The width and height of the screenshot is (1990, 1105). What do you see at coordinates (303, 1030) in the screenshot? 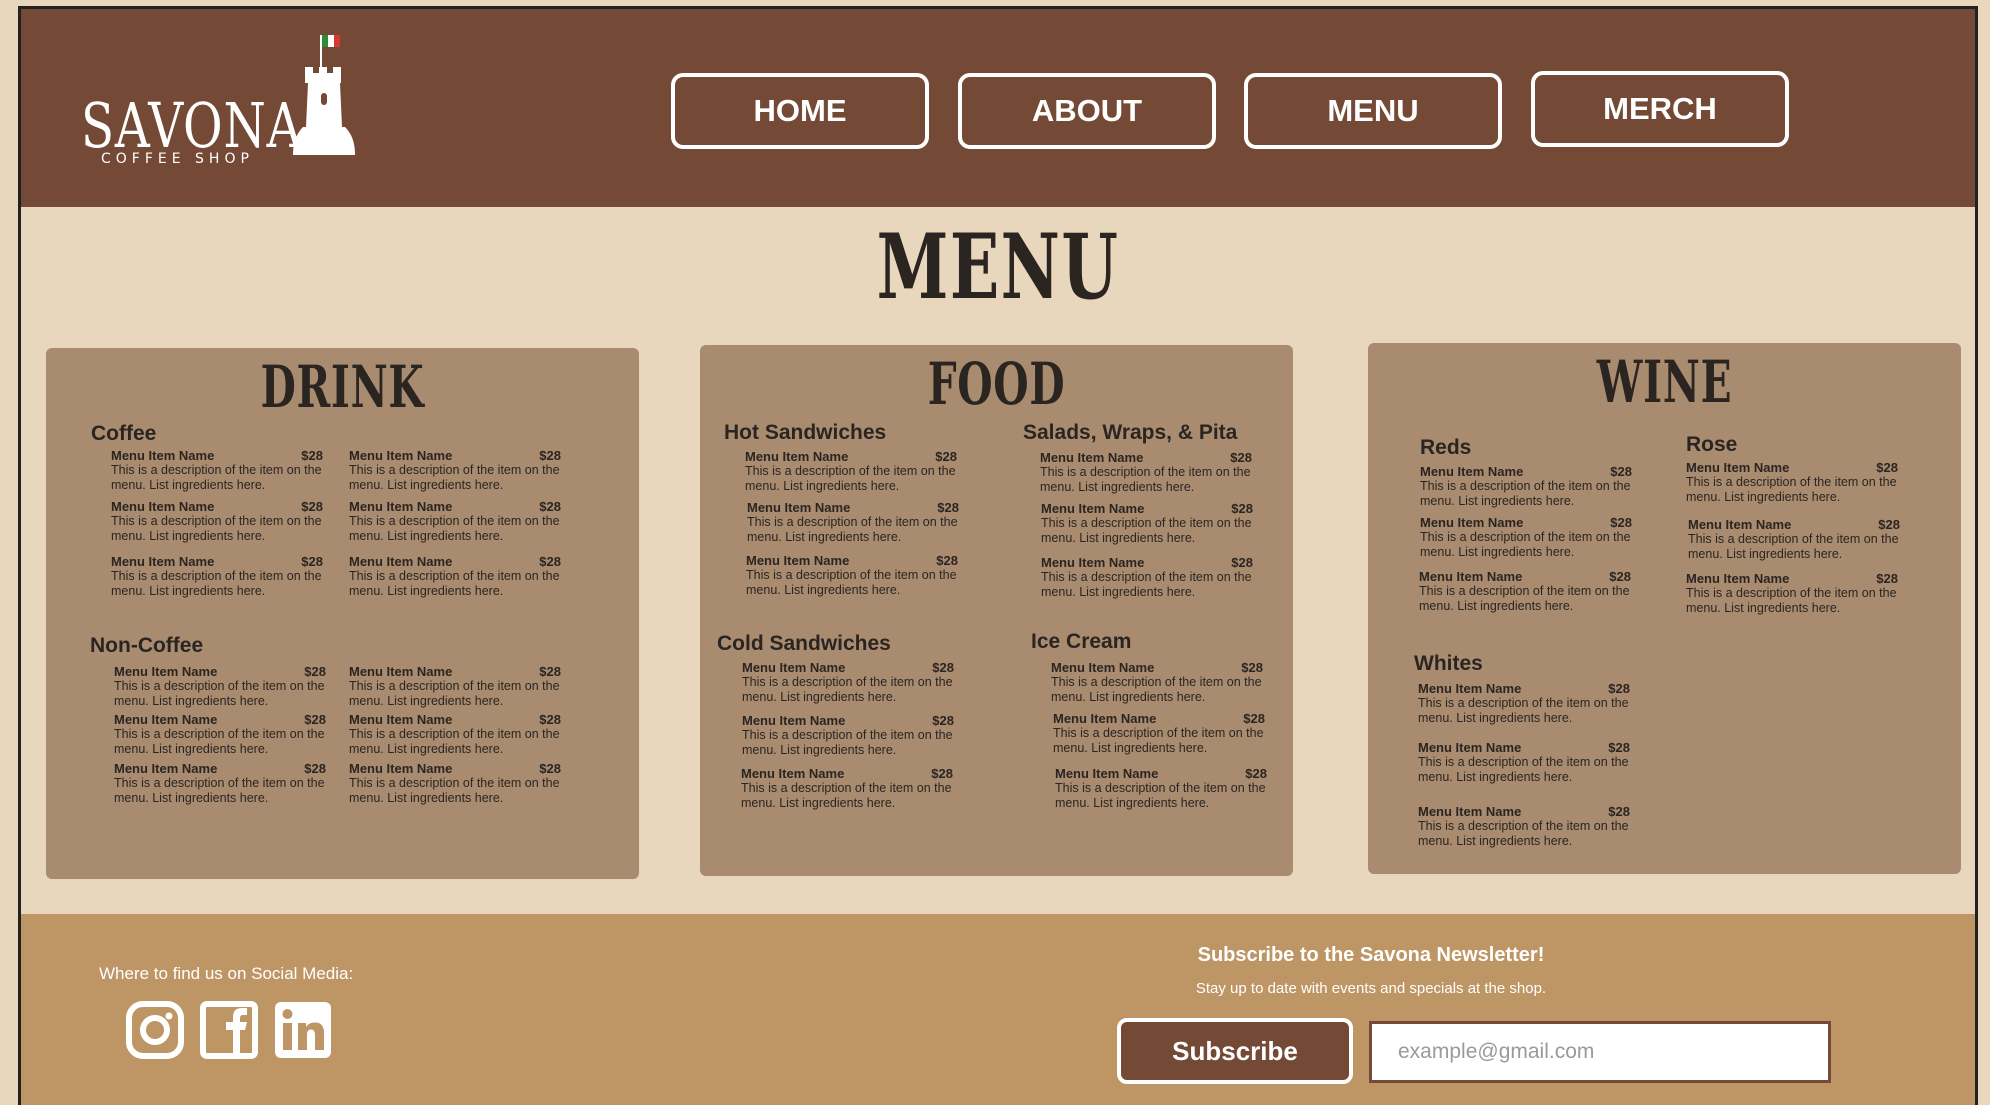
I see `linkedin-icon` at bounding box center [303, 1030].